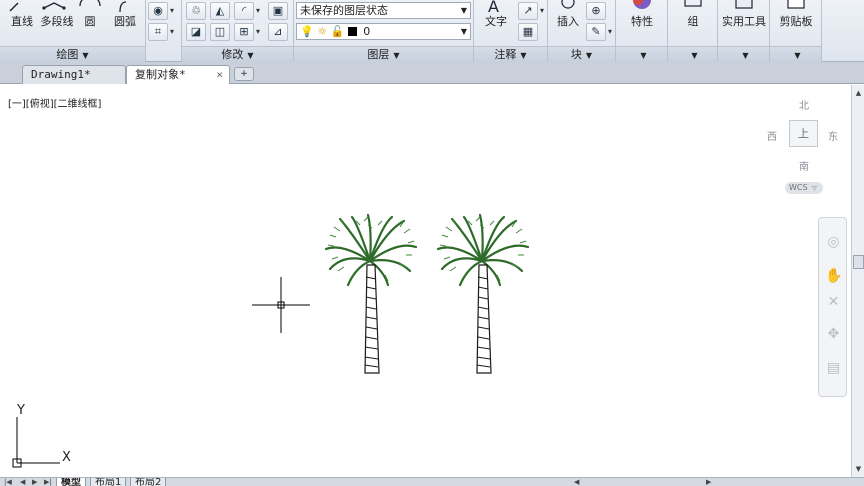  I want to click on scale-tool-button: ◫, so click(220, 32).